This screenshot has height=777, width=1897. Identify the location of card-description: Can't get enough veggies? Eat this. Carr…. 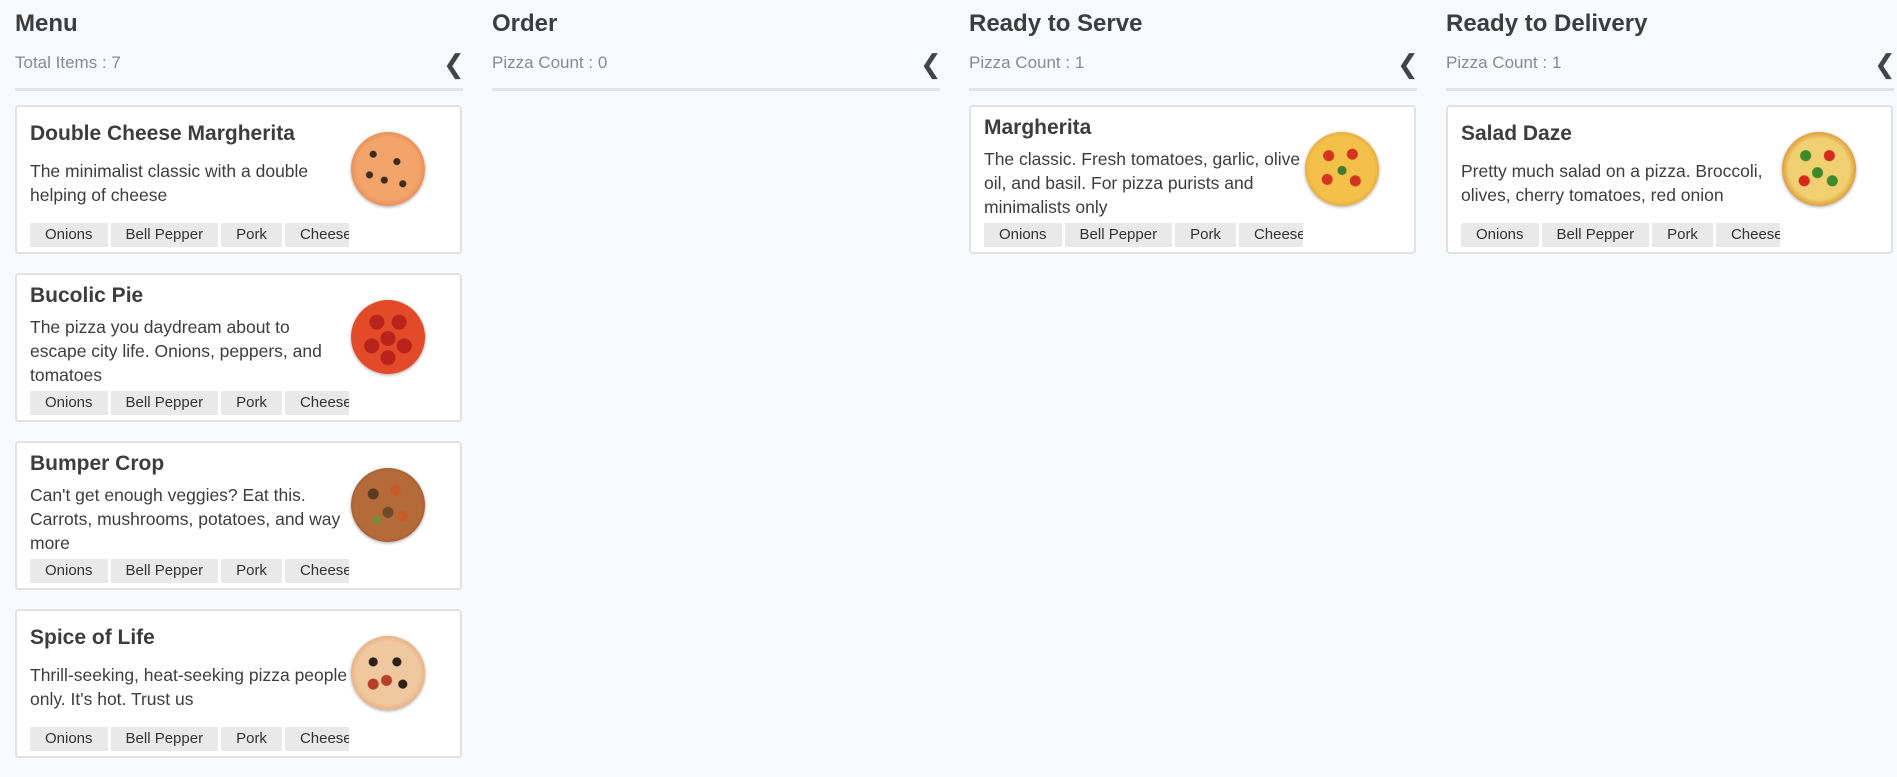
(185, 519).